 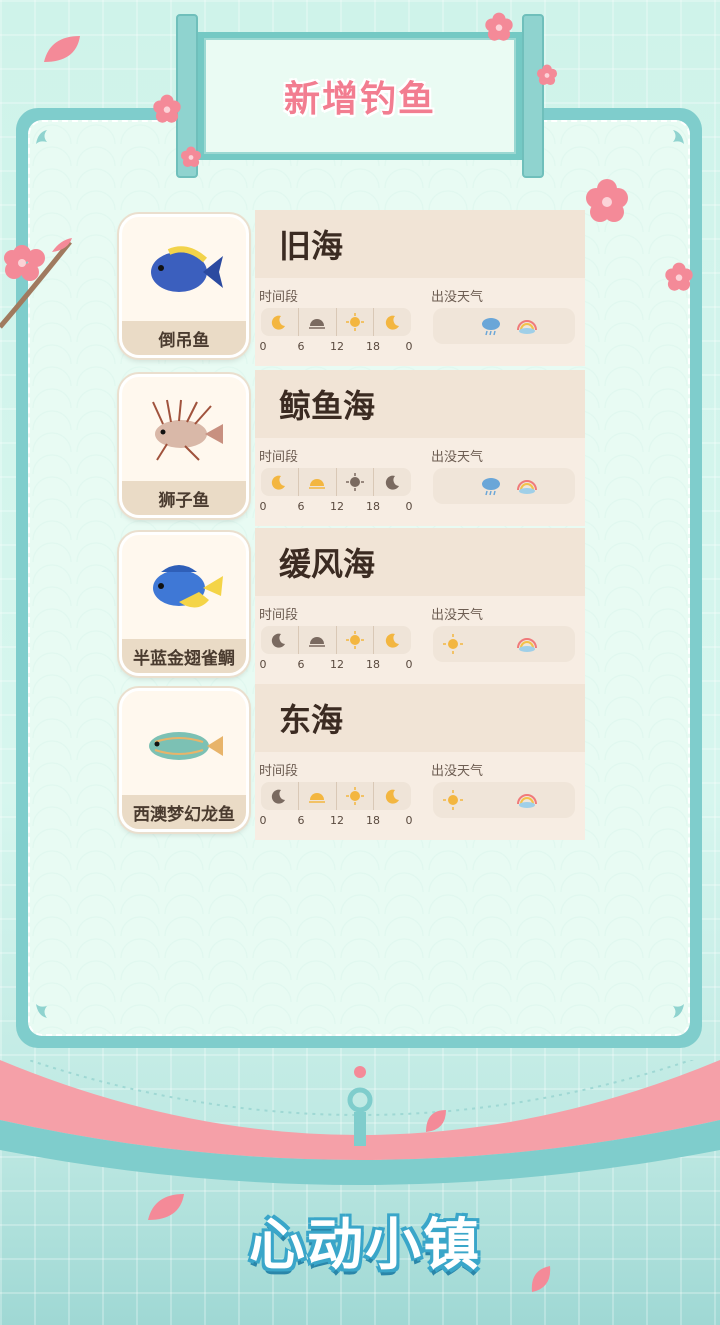 What do you see at coordinates (186, 746) in the screenshot?
I see `wrasse-icon` at bounding box center [186, 746].